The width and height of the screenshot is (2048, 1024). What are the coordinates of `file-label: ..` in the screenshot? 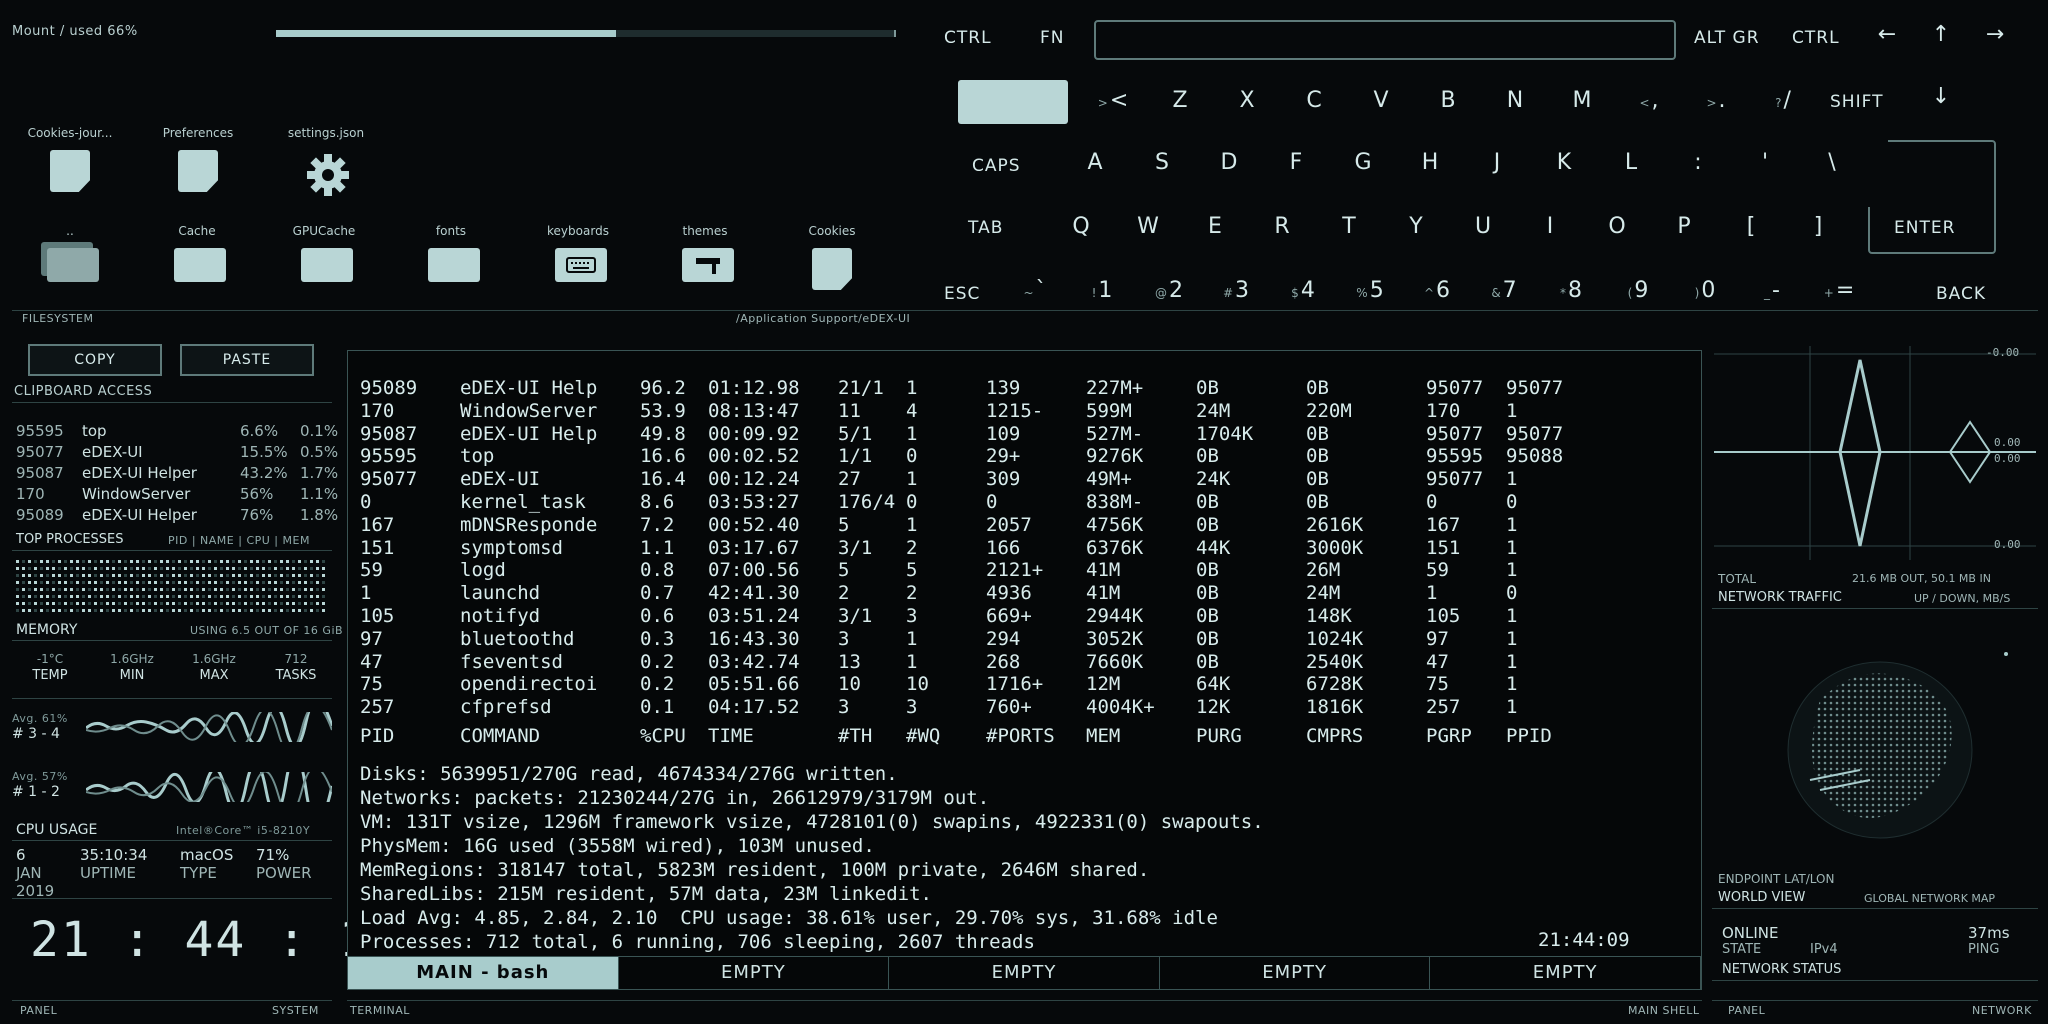 It's located at (70, 231).